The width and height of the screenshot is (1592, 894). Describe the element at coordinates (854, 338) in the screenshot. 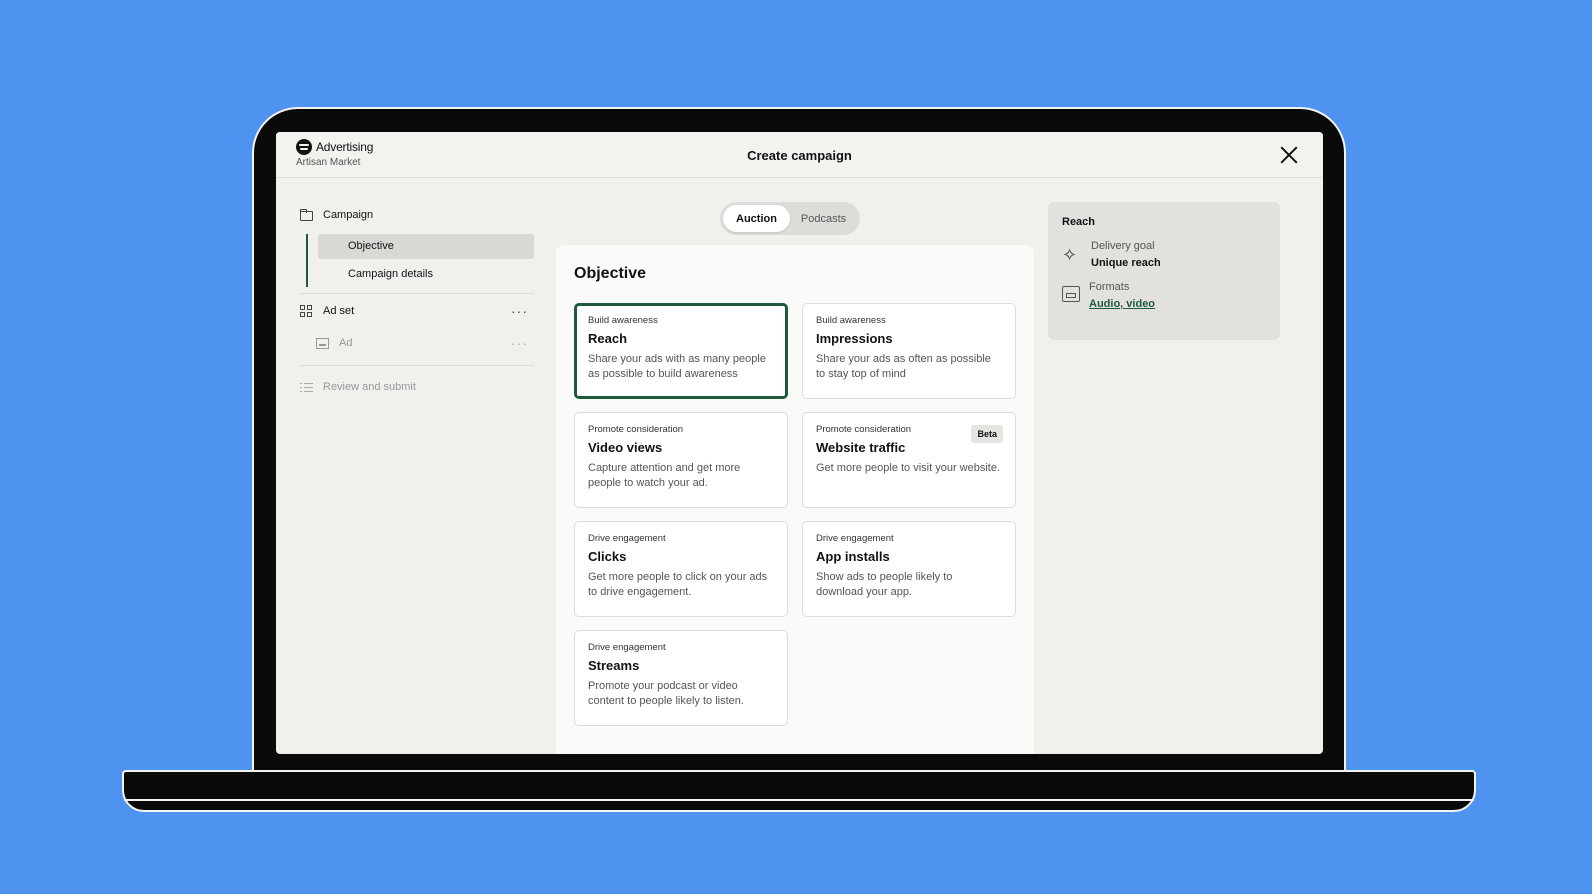

I see `card-title: Impressions` at that location.